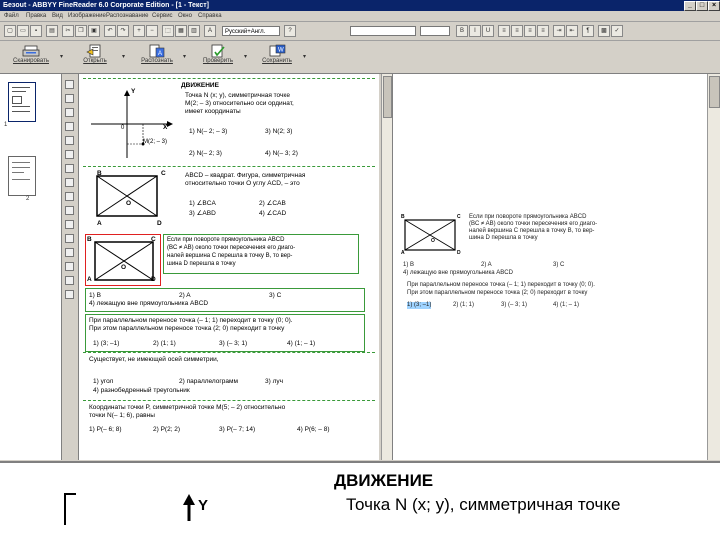 This screenshot has width=720, height=542. I want to click on save-button: W Сохранить, so click(277, 57).